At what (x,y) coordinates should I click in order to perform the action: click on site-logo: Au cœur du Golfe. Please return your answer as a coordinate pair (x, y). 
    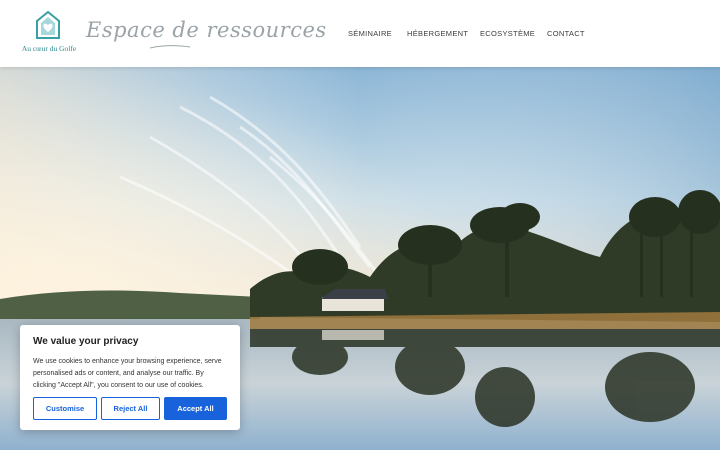
    Looking at the image, I should click on (49, 33).